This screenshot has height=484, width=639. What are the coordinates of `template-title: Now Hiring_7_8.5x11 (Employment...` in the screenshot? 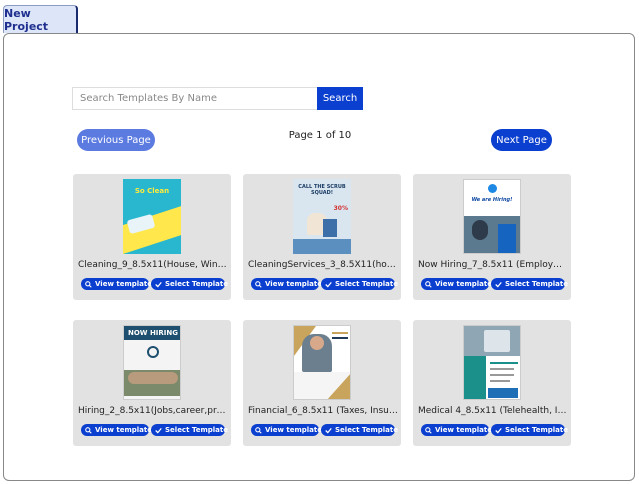 It's located at (493, 265).